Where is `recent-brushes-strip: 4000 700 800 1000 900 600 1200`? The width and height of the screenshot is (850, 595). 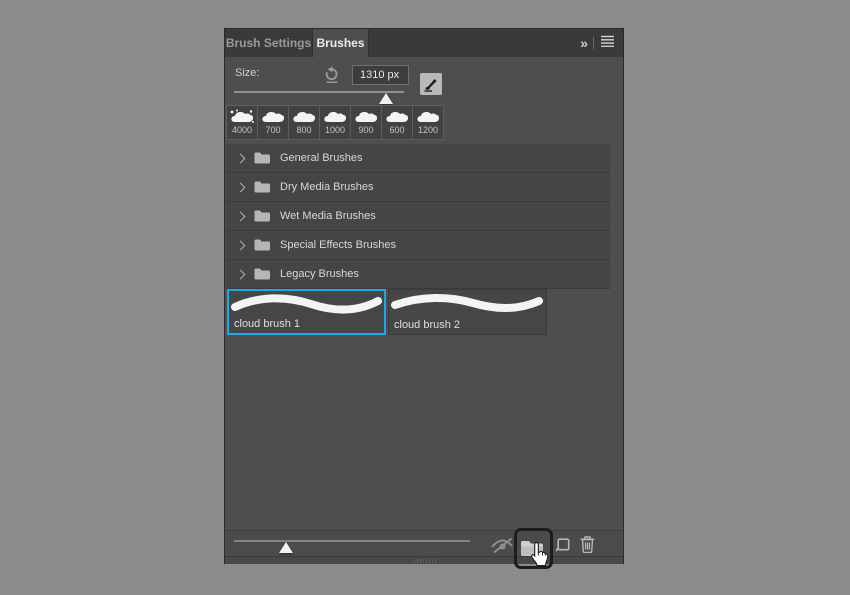 recent-brushes-strip: 4000 700 800 1000 900 600 1200 is located at coordinates (335, 122).